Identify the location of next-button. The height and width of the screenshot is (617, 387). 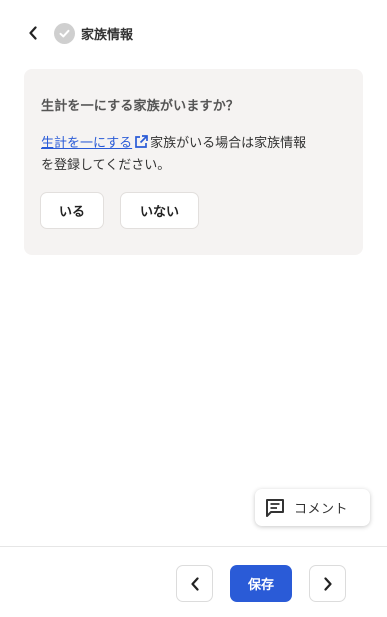
(327, 583).